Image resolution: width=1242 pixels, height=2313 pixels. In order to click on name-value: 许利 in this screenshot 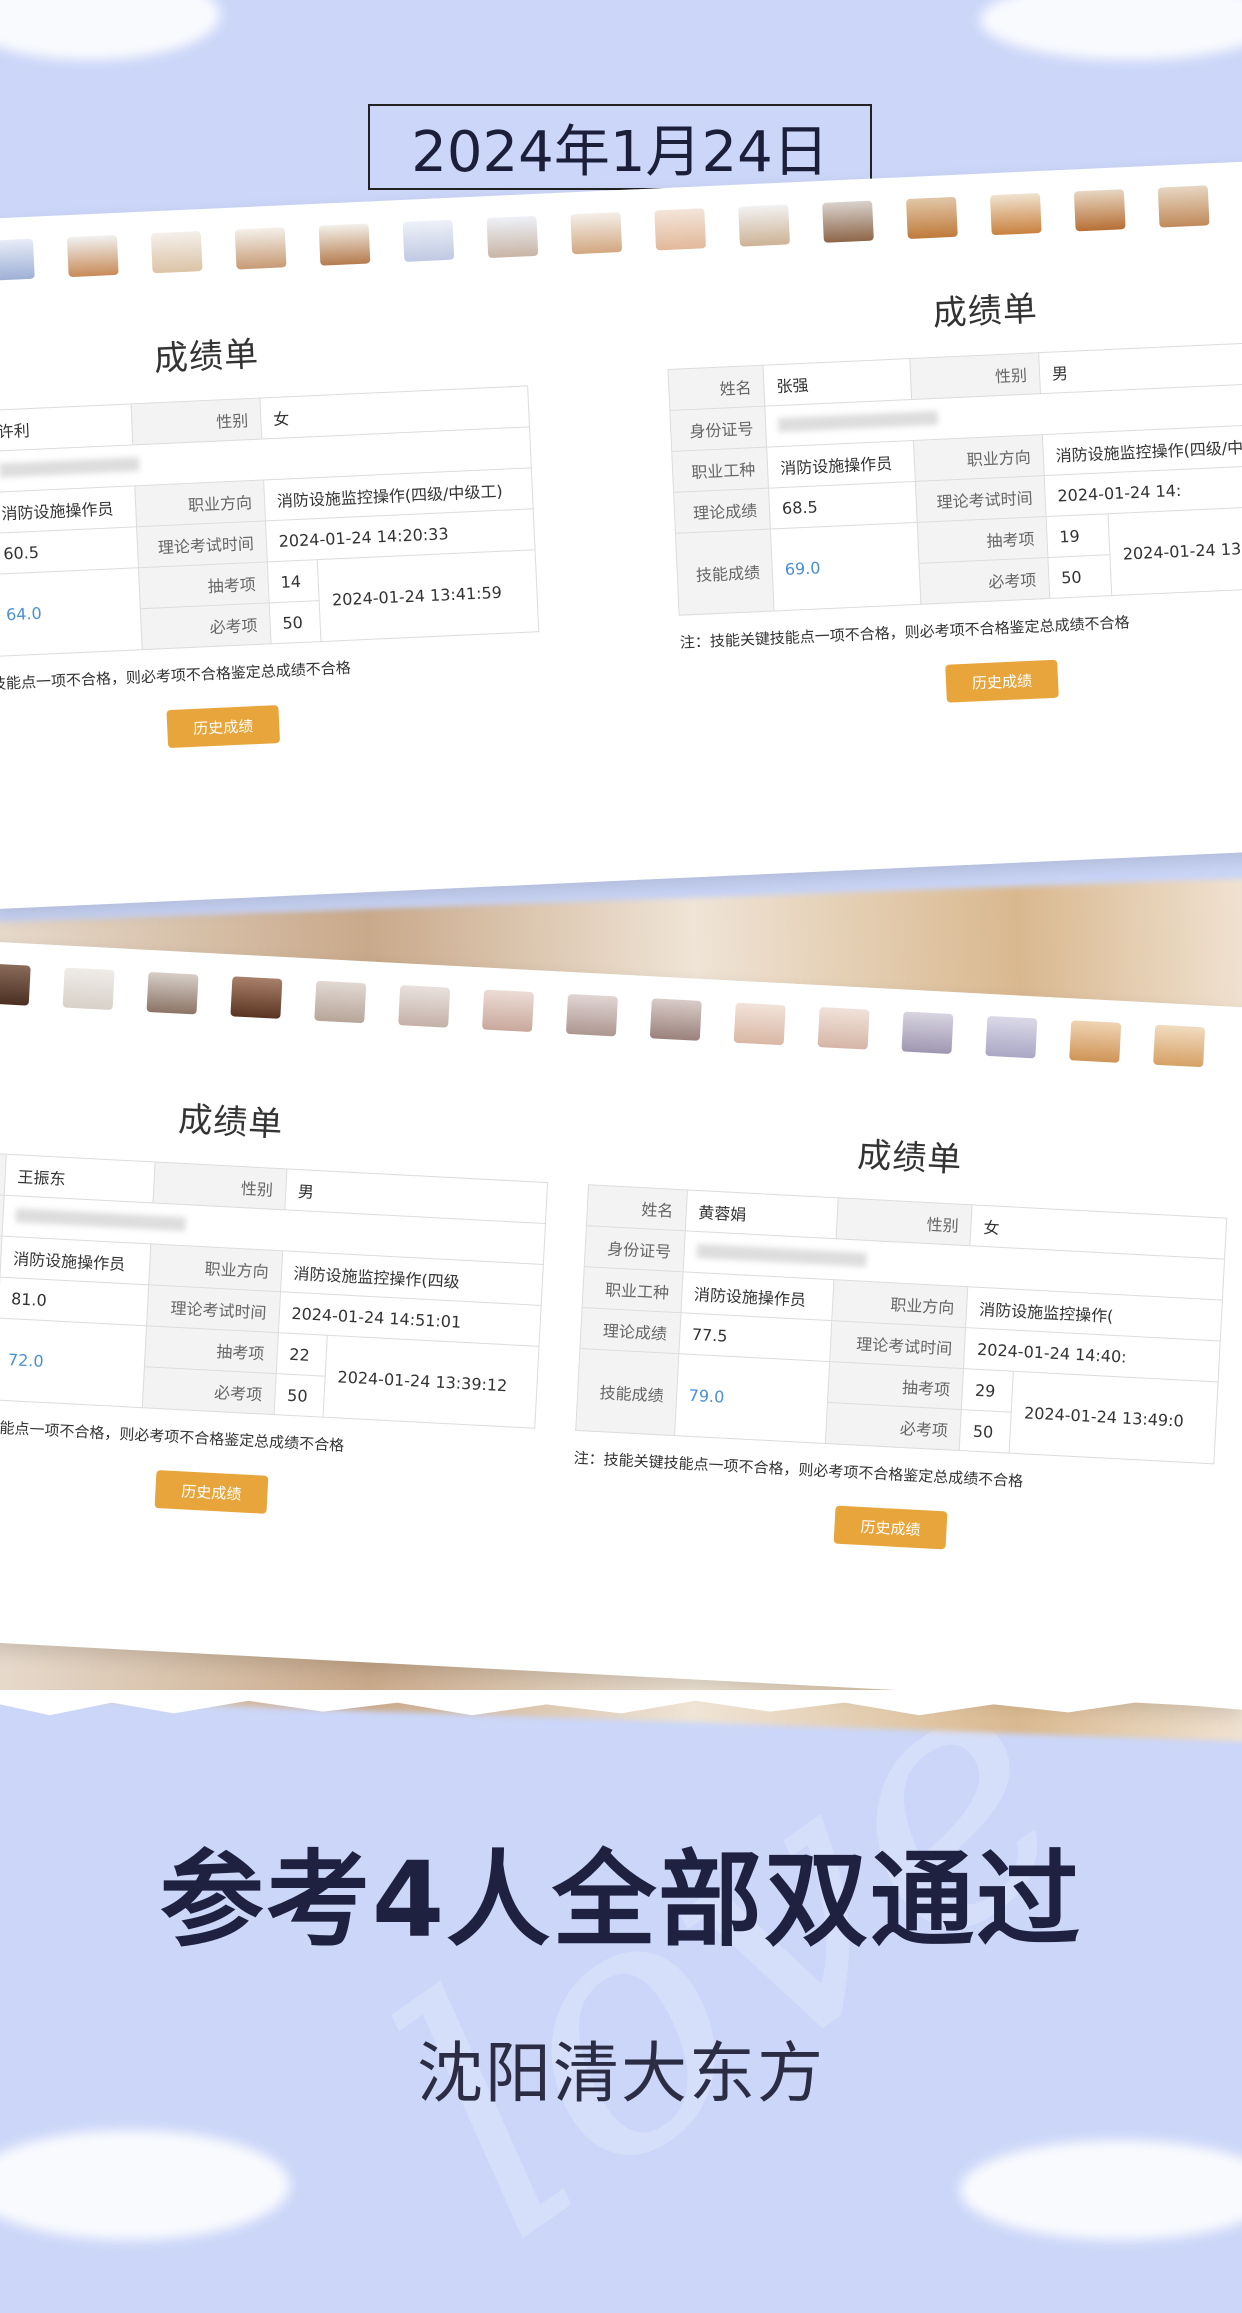, I will do `click(66, 427)`.